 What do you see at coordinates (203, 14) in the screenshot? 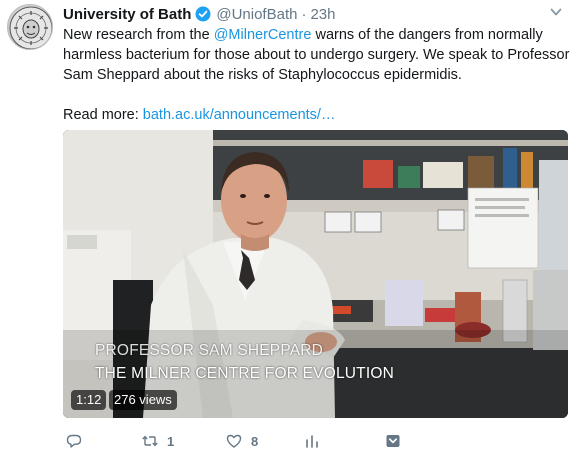
I see `verified-badge-icon` at bounding box center [203, 14].